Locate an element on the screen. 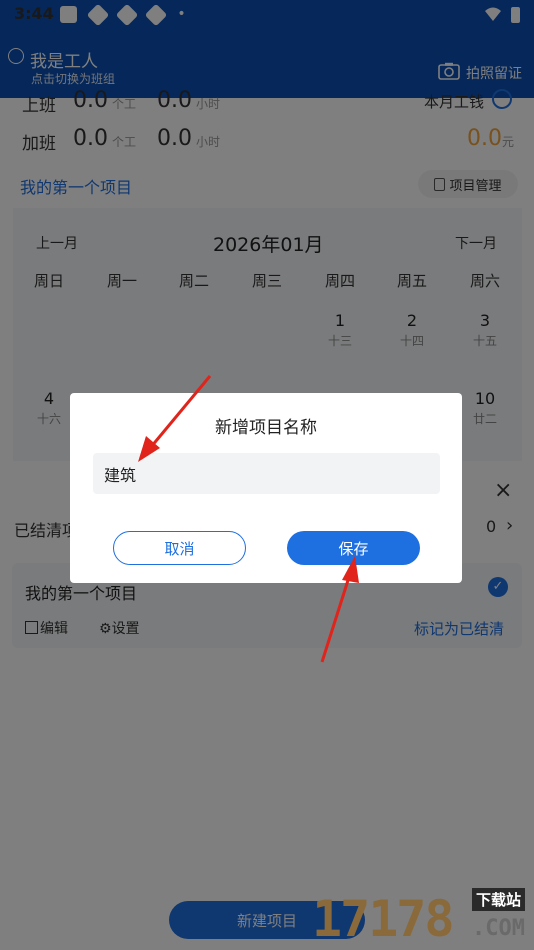 The width and height of the screenshot is (534, 950). arrow-head is located at coordinates (350, 569).